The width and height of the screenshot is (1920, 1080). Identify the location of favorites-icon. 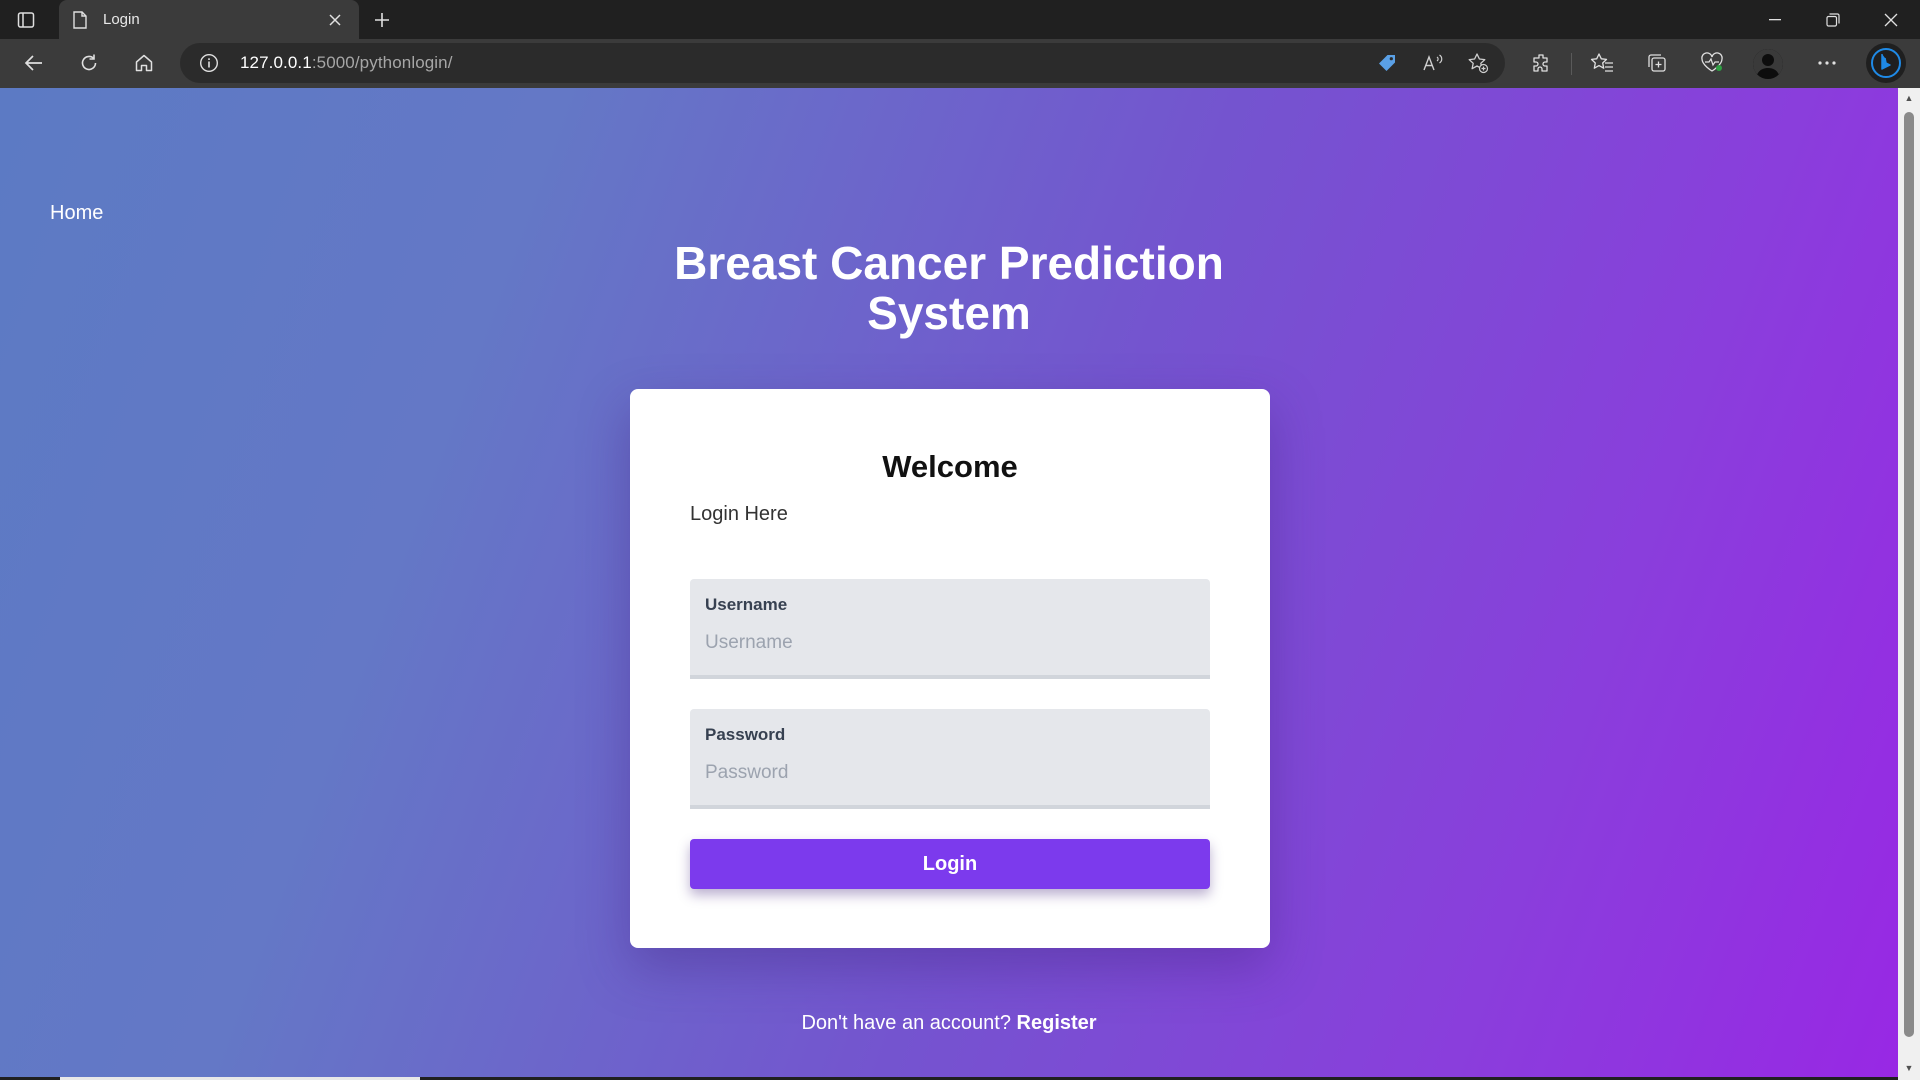
(1602, 63).